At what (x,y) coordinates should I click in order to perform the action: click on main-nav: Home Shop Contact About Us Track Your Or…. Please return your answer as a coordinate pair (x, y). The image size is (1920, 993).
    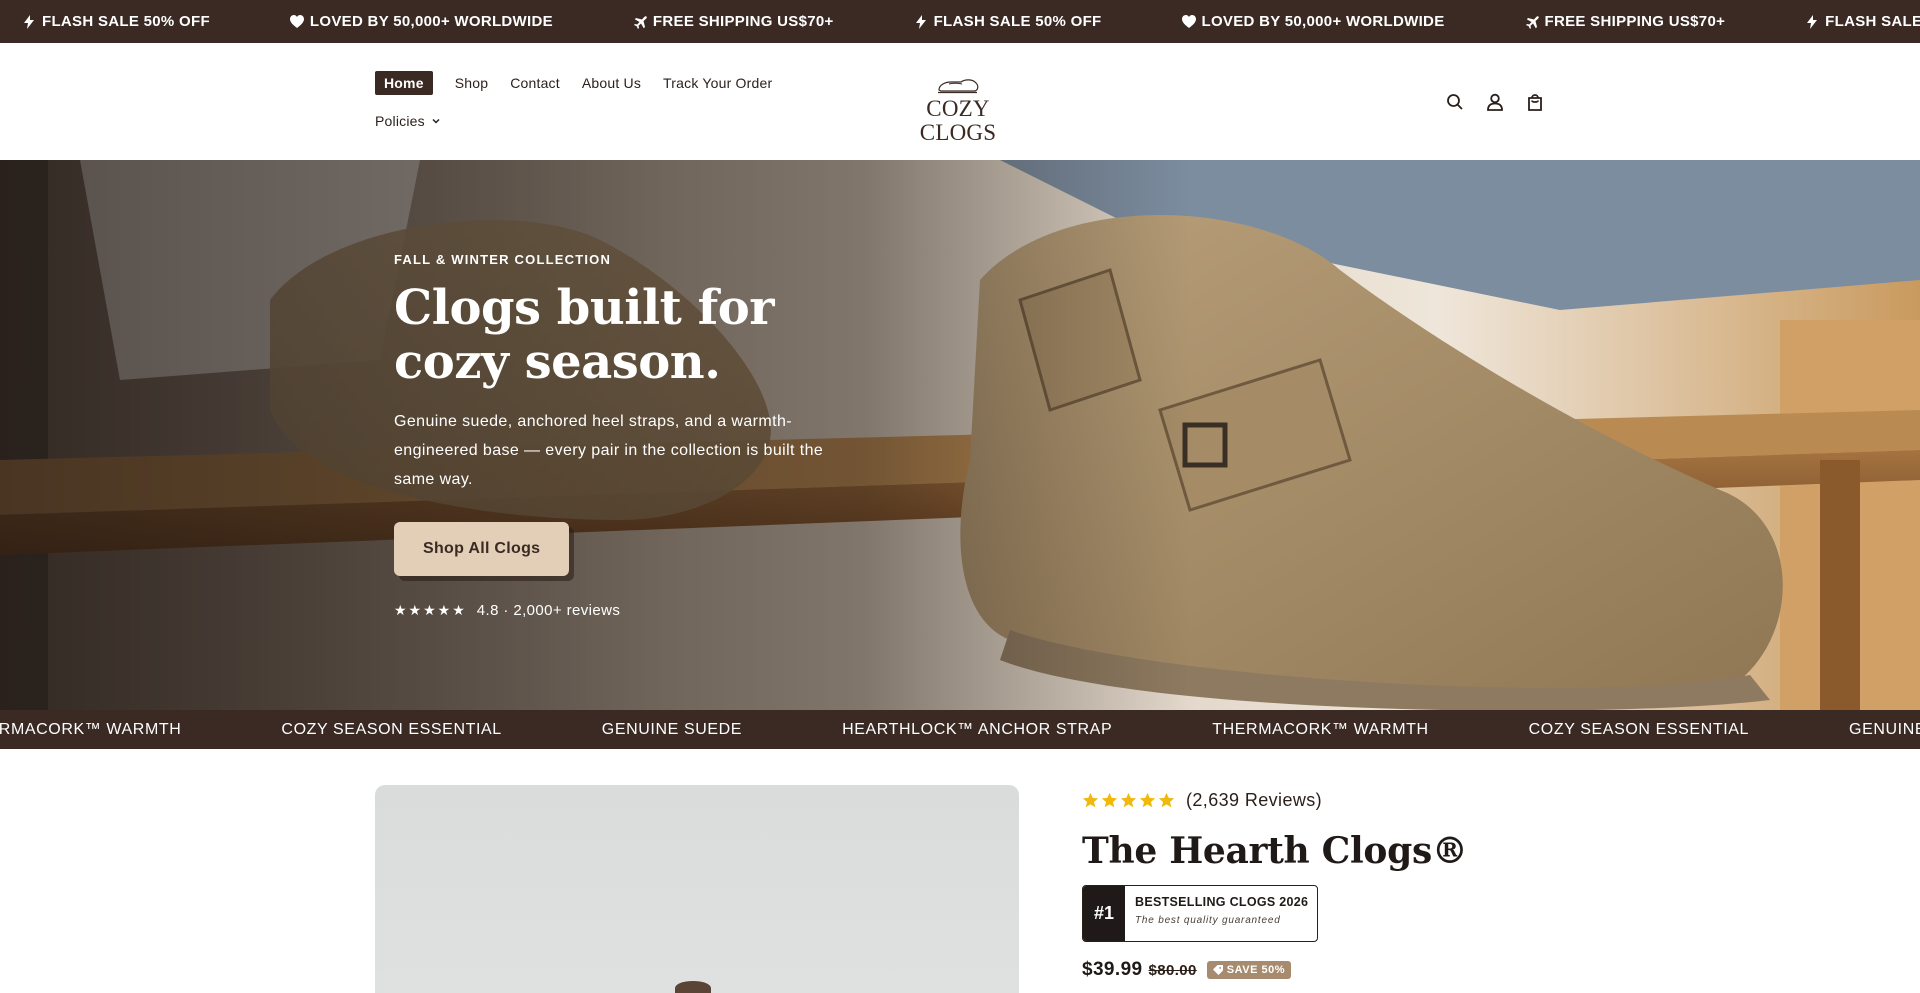
    Looking at the image, I should click on (595, 102).